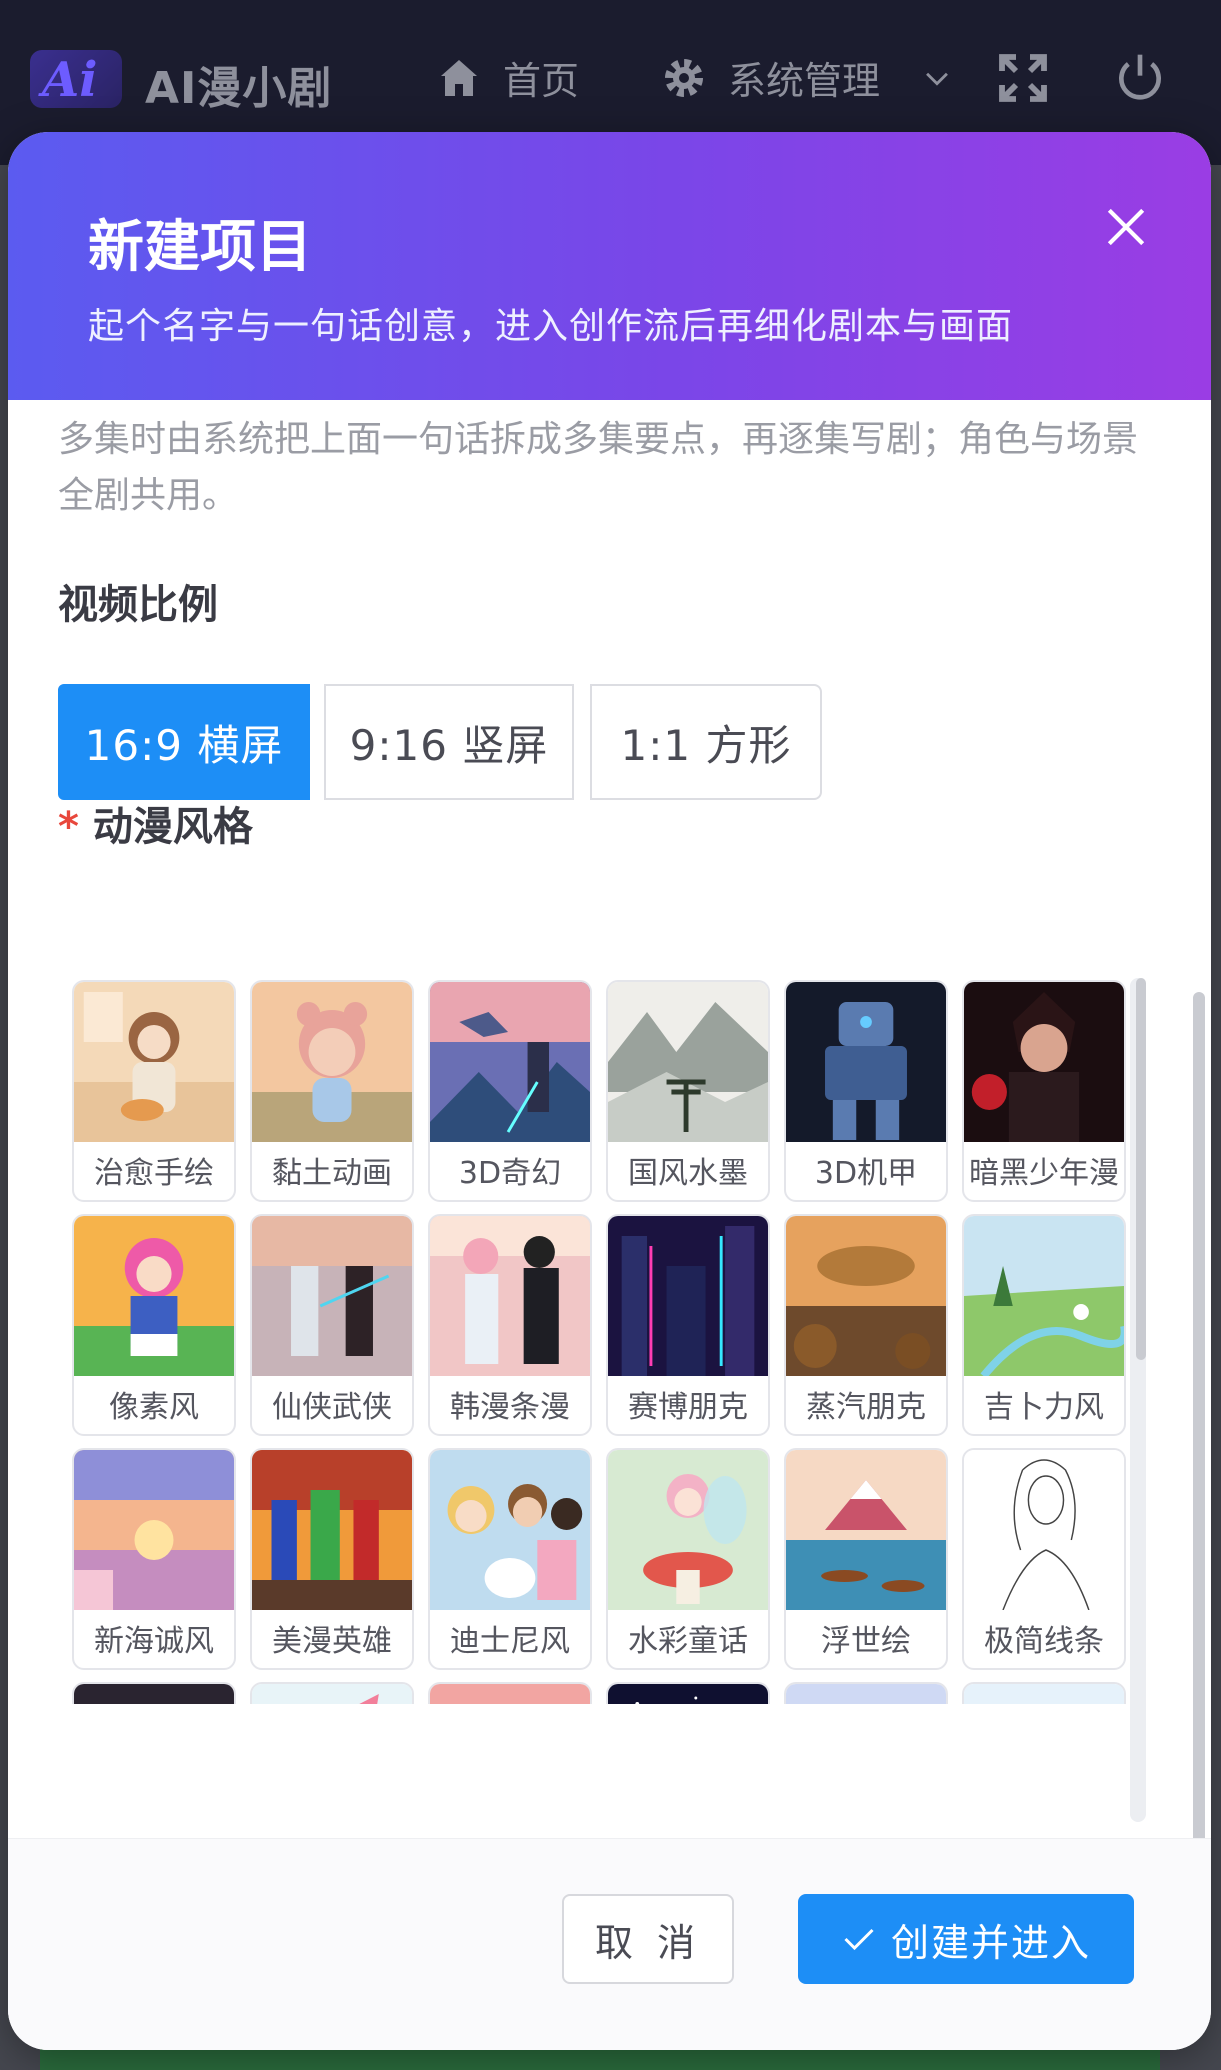 The height and width of the screenshot is (2070, 1221). I want to click on style-name: 浮世绘, so click(866, 1641).